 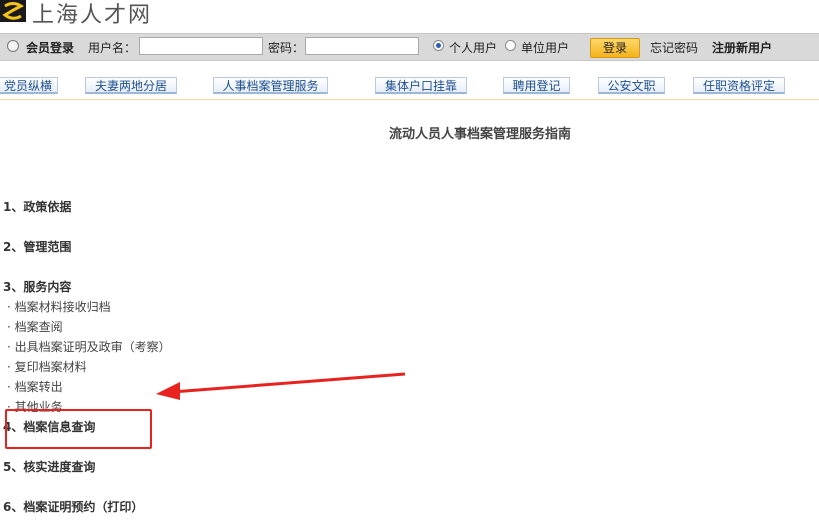 What do you see at coordinates (59, 306) in the screenshot?
I see `service-item: · 档案材料接收归档` at bounding box center [59, 306].